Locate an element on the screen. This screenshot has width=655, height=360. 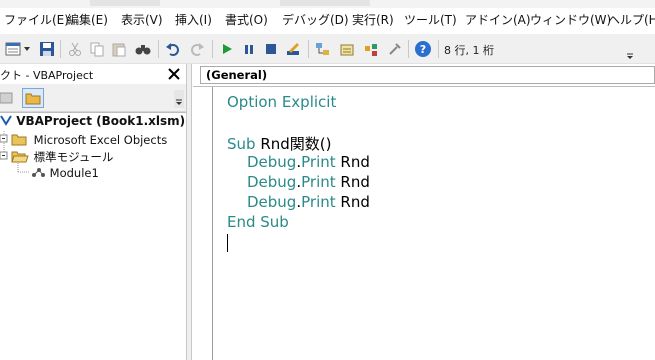
object-combo-value: (General) is located at coordinates (237, 75).